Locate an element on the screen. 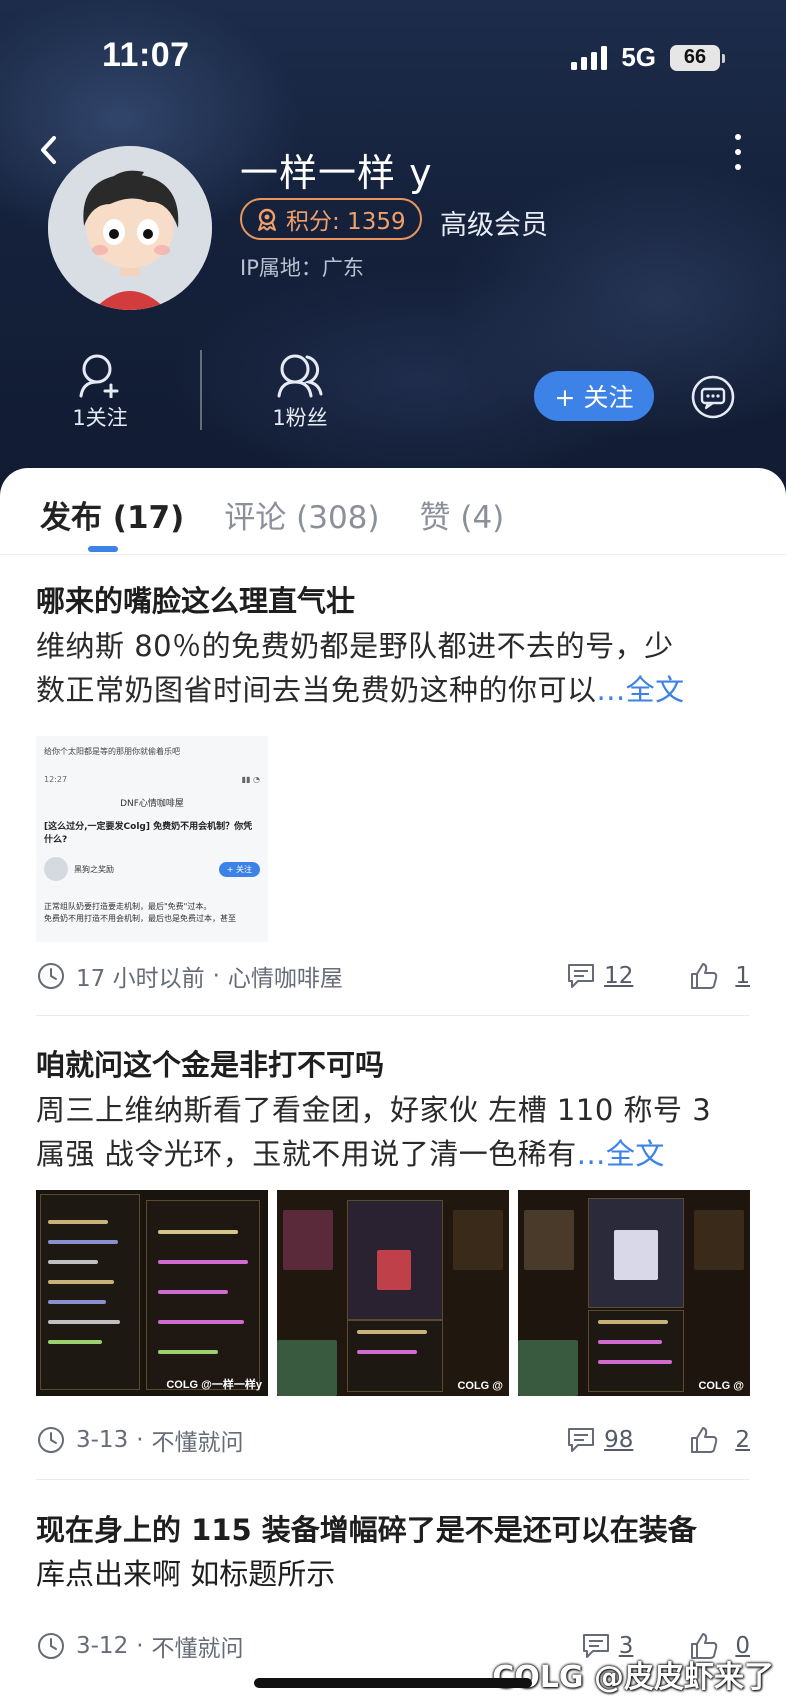  following-stat: 1关注 is located at coordinates (100, 392).